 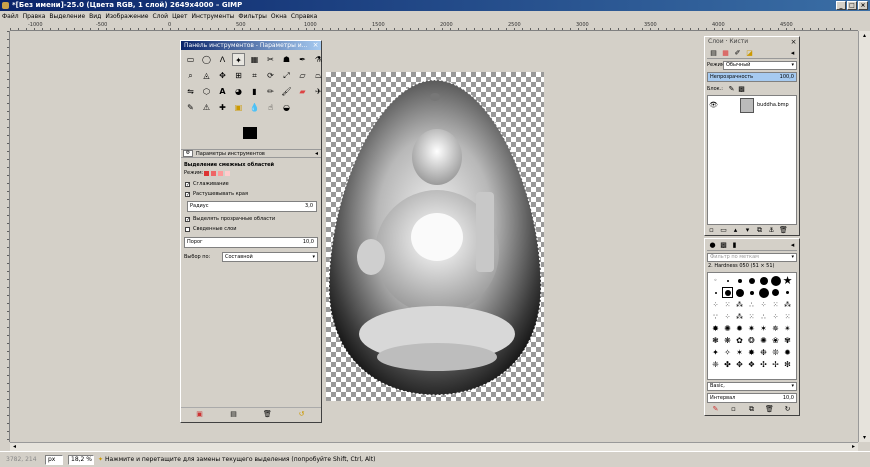 I want to click on restore-options-icon: ▤, so click(x=233, y=414).